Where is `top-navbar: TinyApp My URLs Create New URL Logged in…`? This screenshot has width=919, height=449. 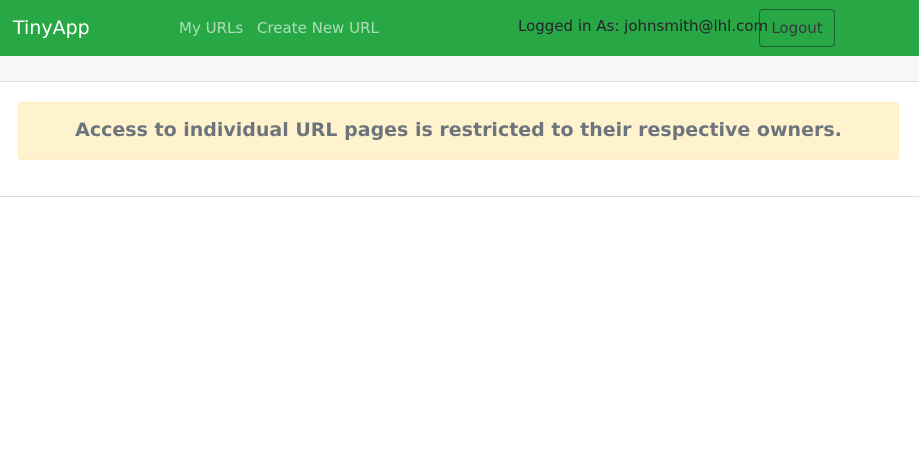
top-navbar: TinyApp My URLs Create New URL Logged in… is located at coordinates (459, 28).